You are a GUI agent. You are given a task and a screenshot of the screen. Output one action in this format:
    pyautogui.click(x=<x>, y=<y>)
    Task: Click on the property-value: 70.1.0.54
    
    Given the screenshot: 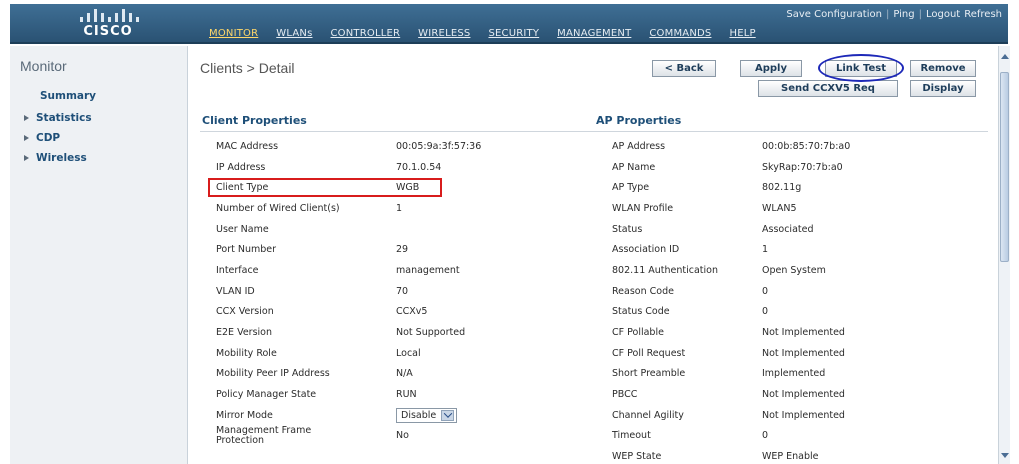 What is the action you would take?
    pyautogui.click(x=419, y=167)
    